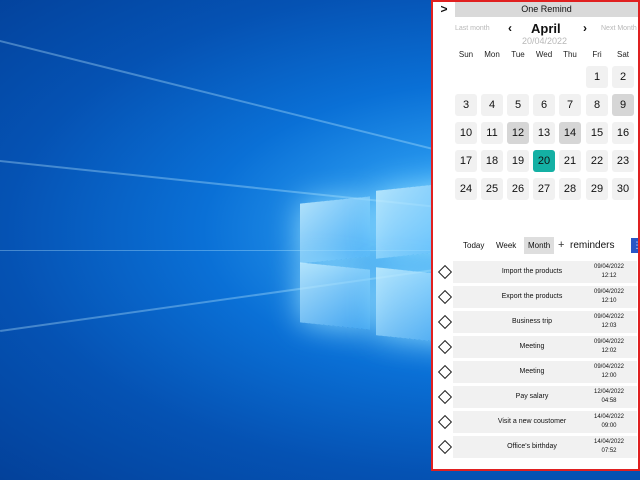  Describe the element at coordinates (546, 28) in the screenshot. I see `month-title: April` at that location.